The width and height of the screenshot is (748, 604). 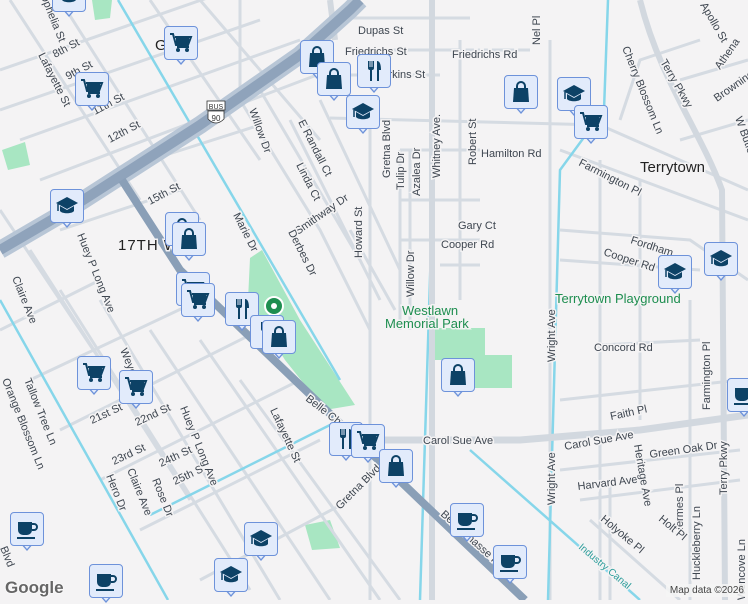 What do you see at coordinates (697, 543) in the screenshot?
I see `street-label: Huckleberry Ln` at bounding box center [697, 543].